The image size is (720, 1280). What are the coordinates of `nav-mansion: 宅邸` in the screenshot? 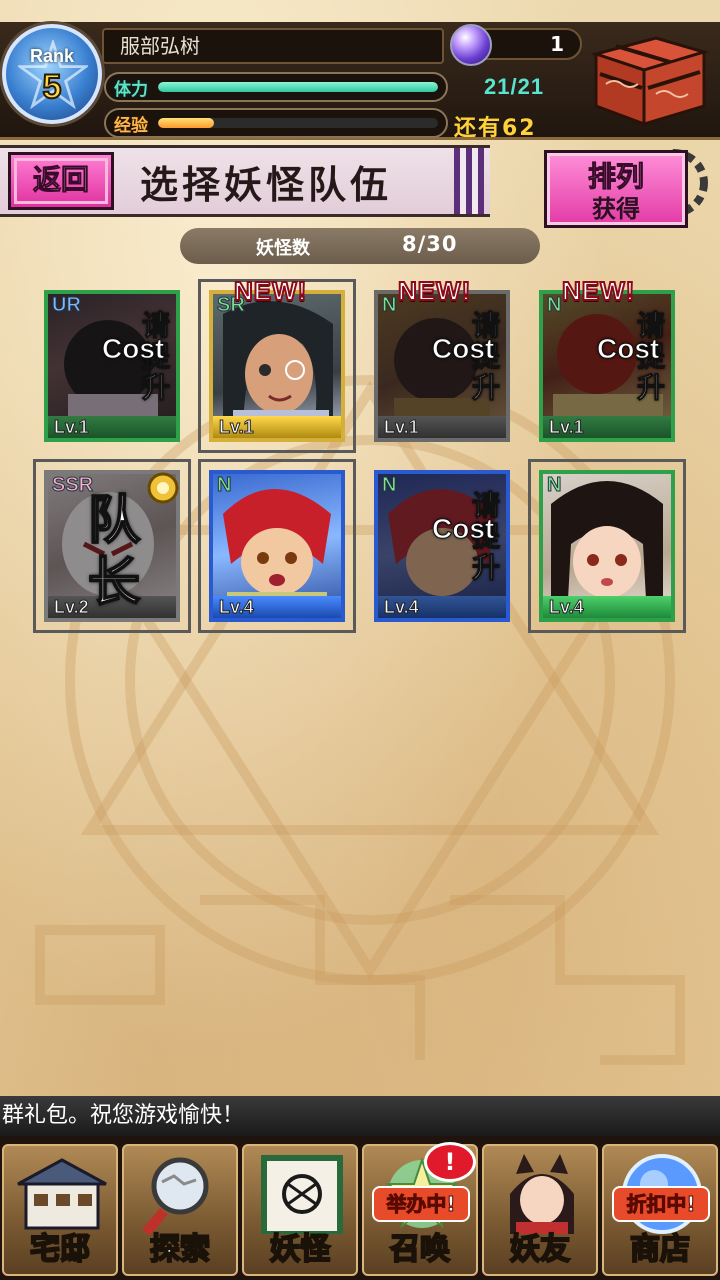 It's located at (60, 1210).